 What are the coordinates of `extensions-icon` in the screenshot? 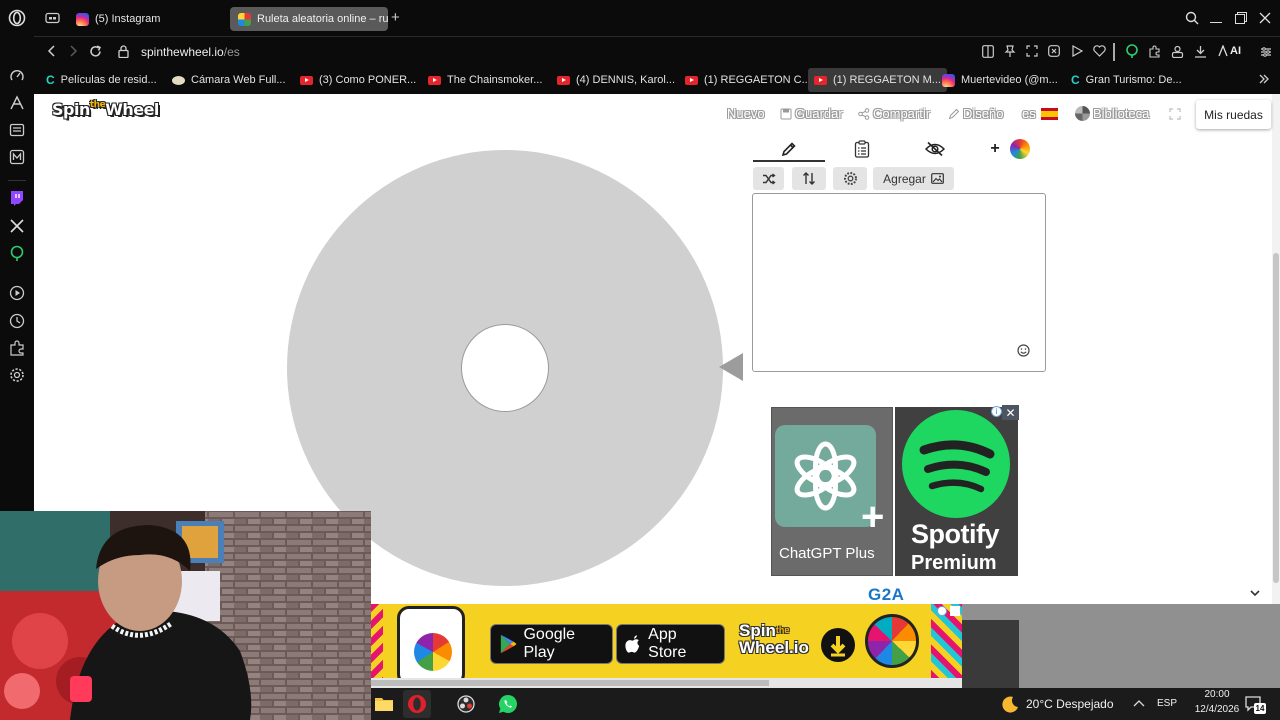 It's located at (1154, 51).